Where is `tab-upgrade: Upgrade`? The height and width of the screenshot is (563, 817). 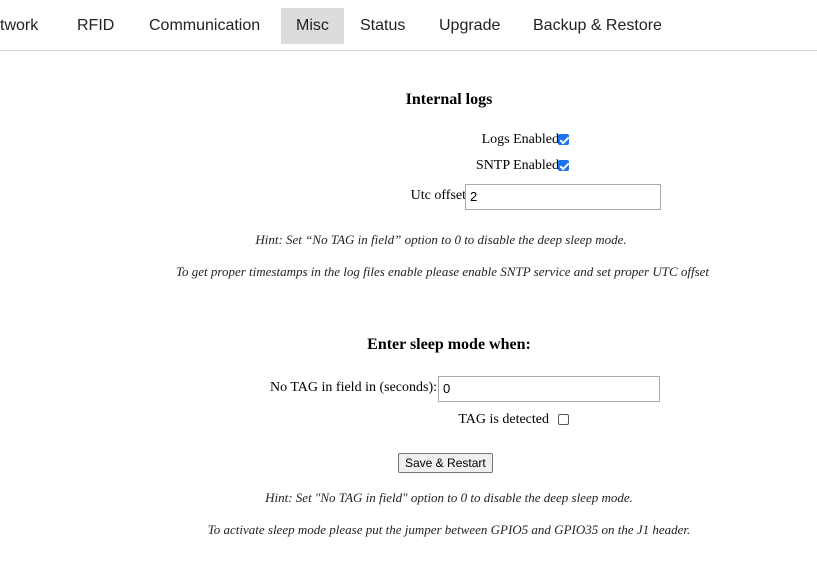 tab-upgrade: Upgrade is located at coordinates (469, 26).